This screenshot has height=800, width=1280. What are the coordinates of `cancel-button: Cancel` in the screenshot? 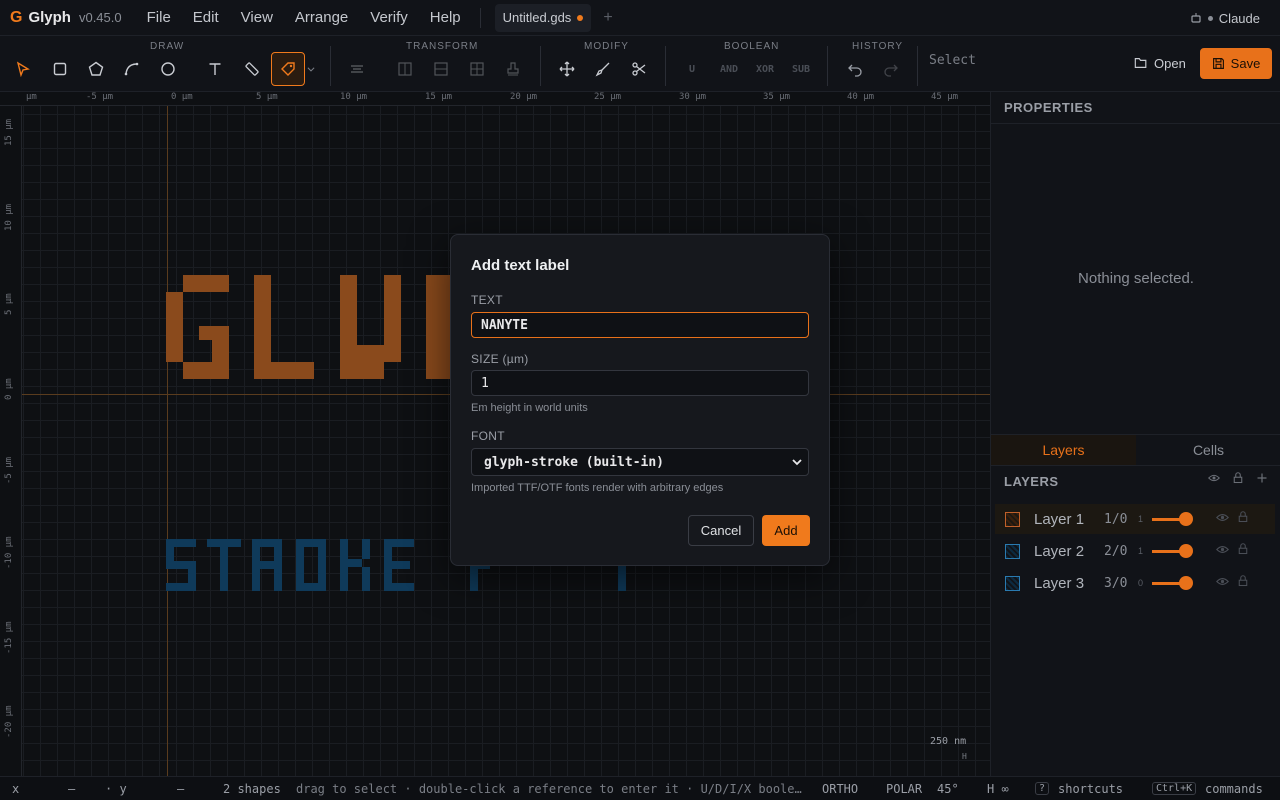 It's located at (721, 530).